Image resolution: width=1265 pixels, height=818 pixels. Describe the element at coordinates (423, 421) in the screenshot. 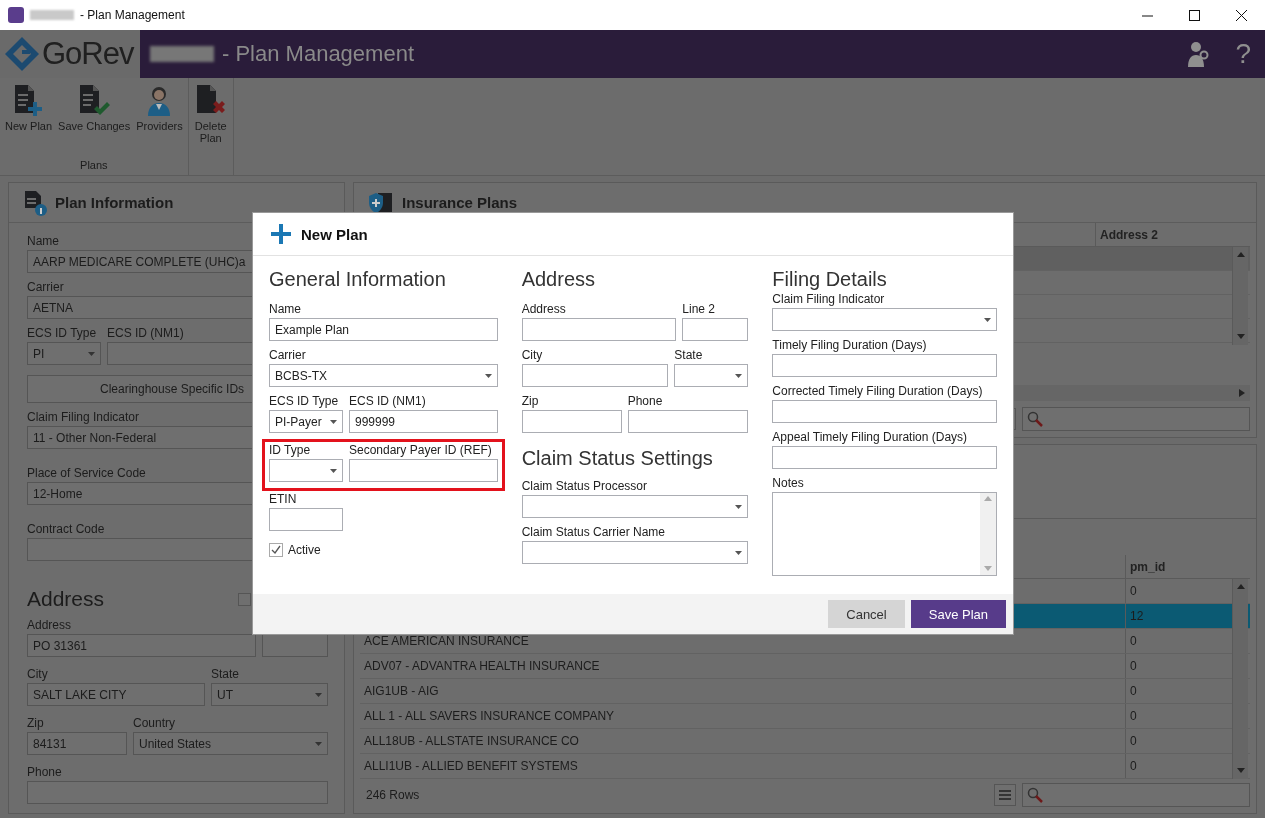

I see `text-field: 999999` at that location.